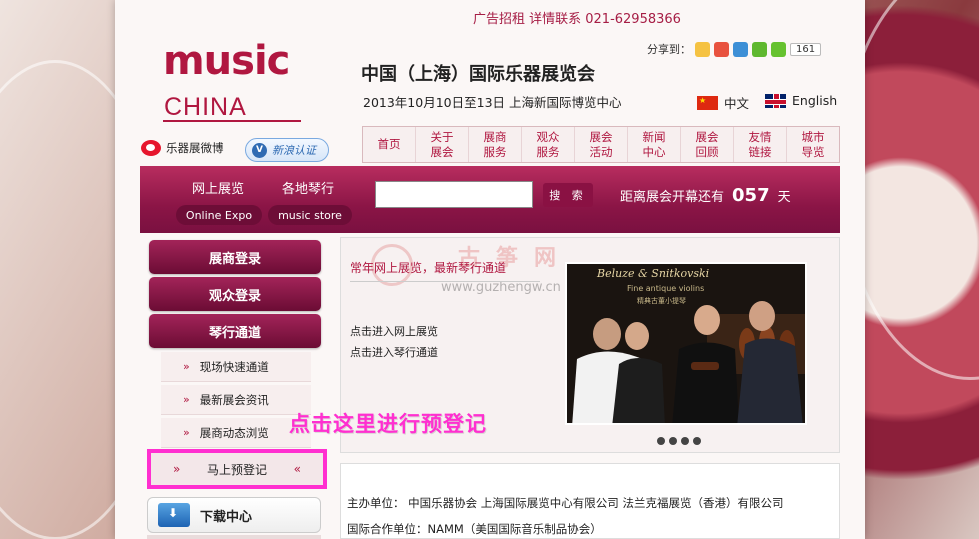  Describe the element at coordinates (568, 195) in the screenshot. I see `search-button: 搜 索` at that location.